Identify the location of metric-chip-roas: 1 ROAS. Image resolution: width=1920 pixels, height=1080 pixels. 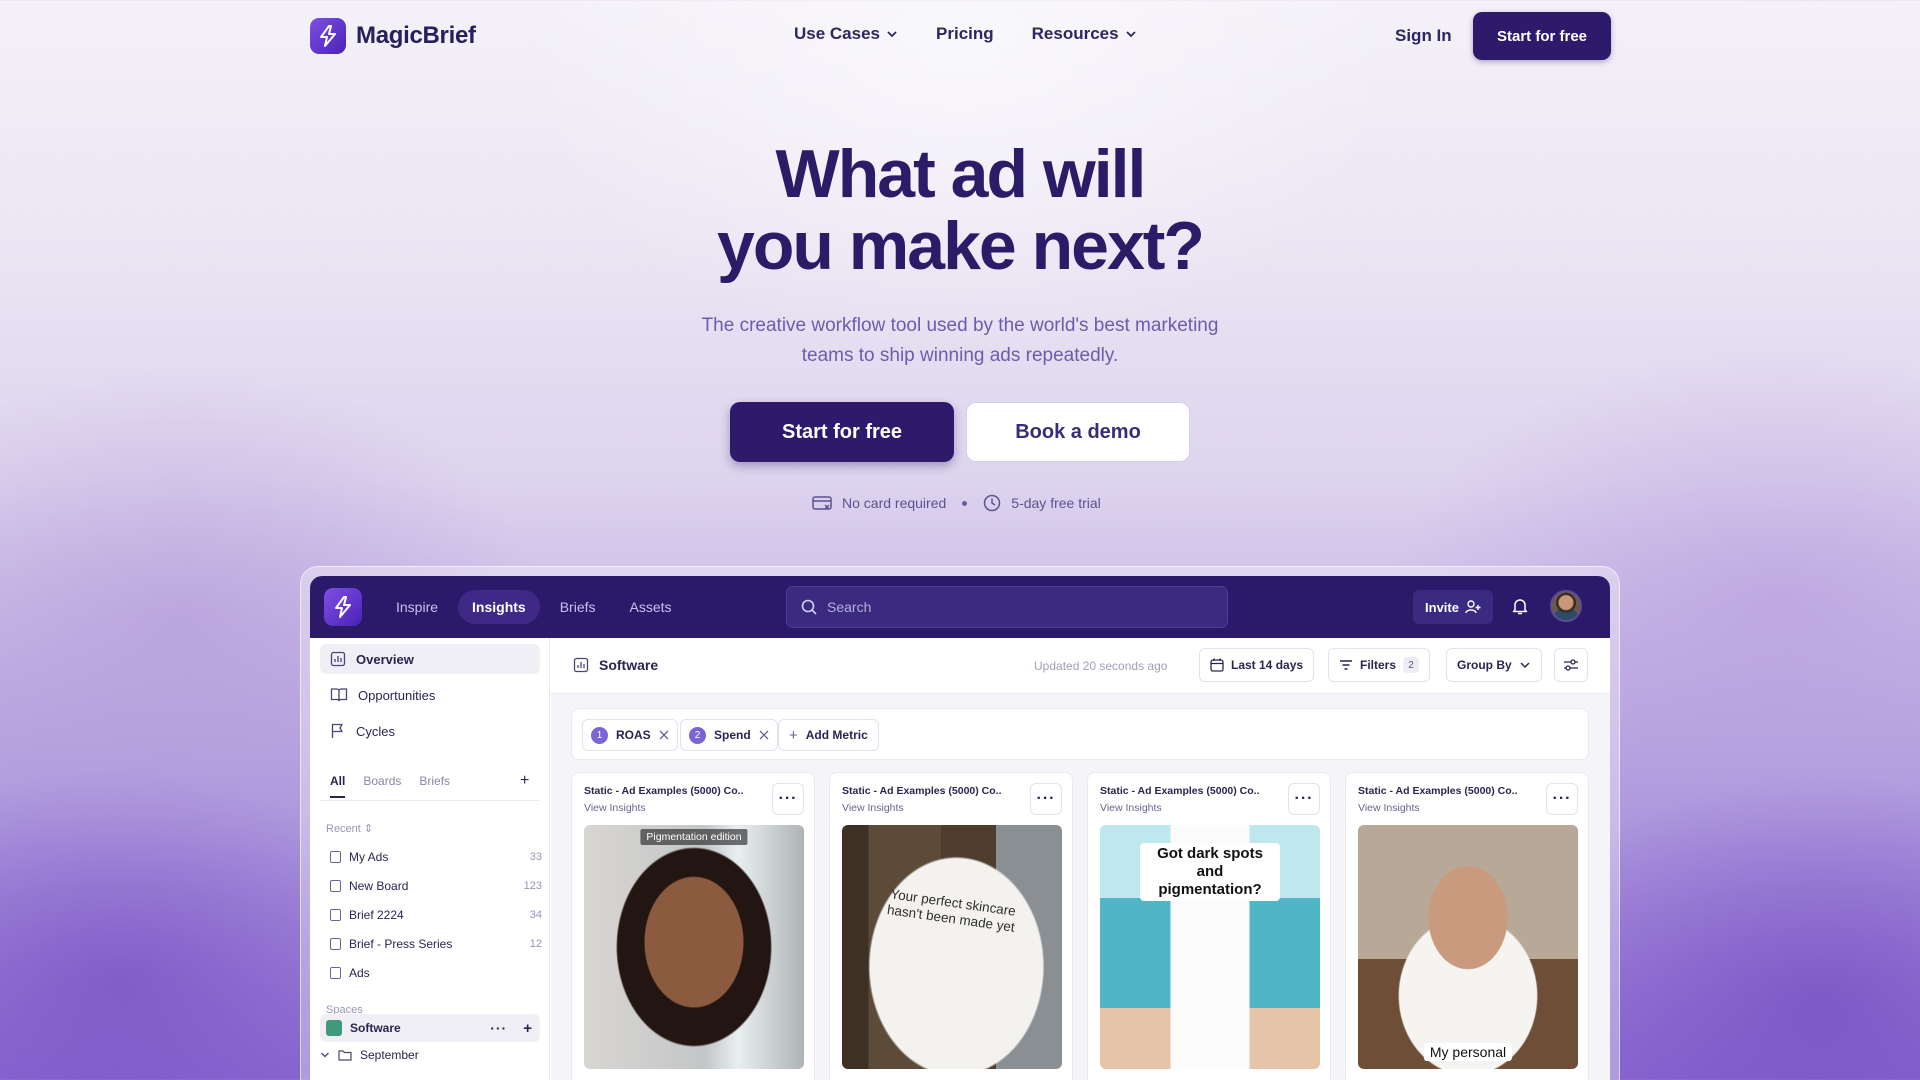
(630, 735).